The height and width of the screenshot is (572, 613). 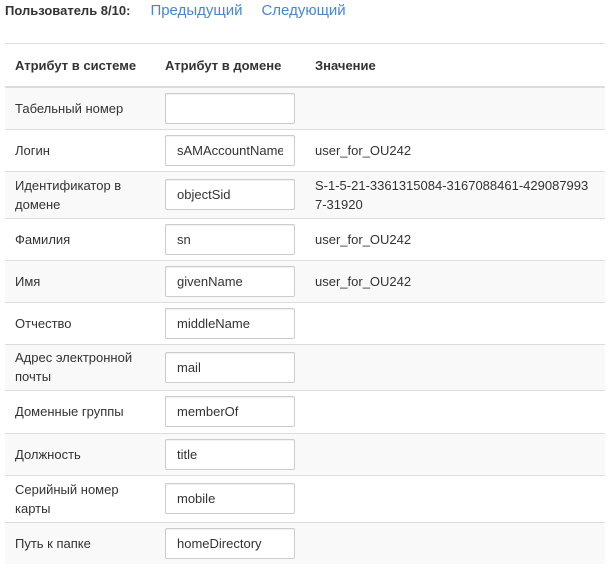 What do you see at coordinates (80, 366) in the screenshot?
I see `system-attribute-label: Адрес электронной почты` at bounding box center [80, 366].